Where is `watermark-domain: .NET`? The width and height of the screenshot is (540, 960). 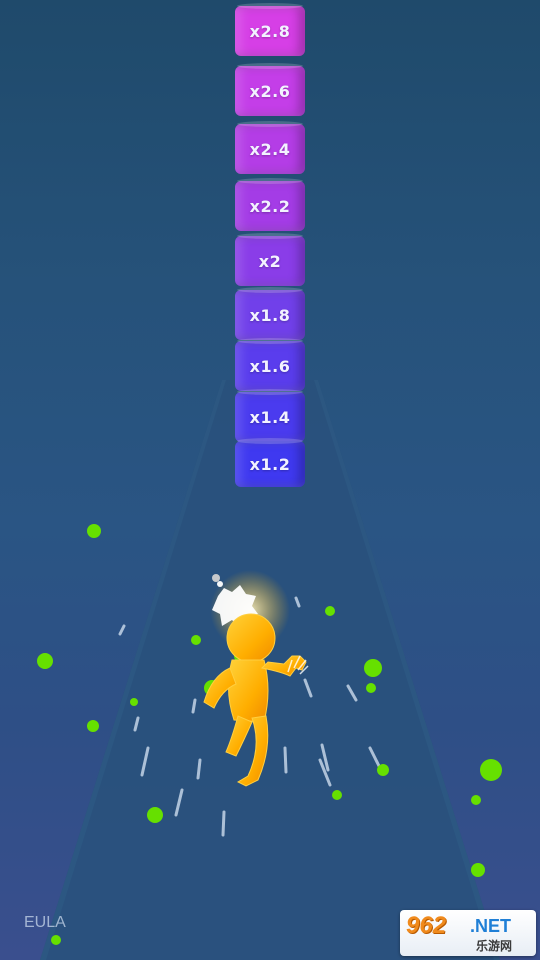 watermark-domain: .NET is located at coordinates (491, 926).